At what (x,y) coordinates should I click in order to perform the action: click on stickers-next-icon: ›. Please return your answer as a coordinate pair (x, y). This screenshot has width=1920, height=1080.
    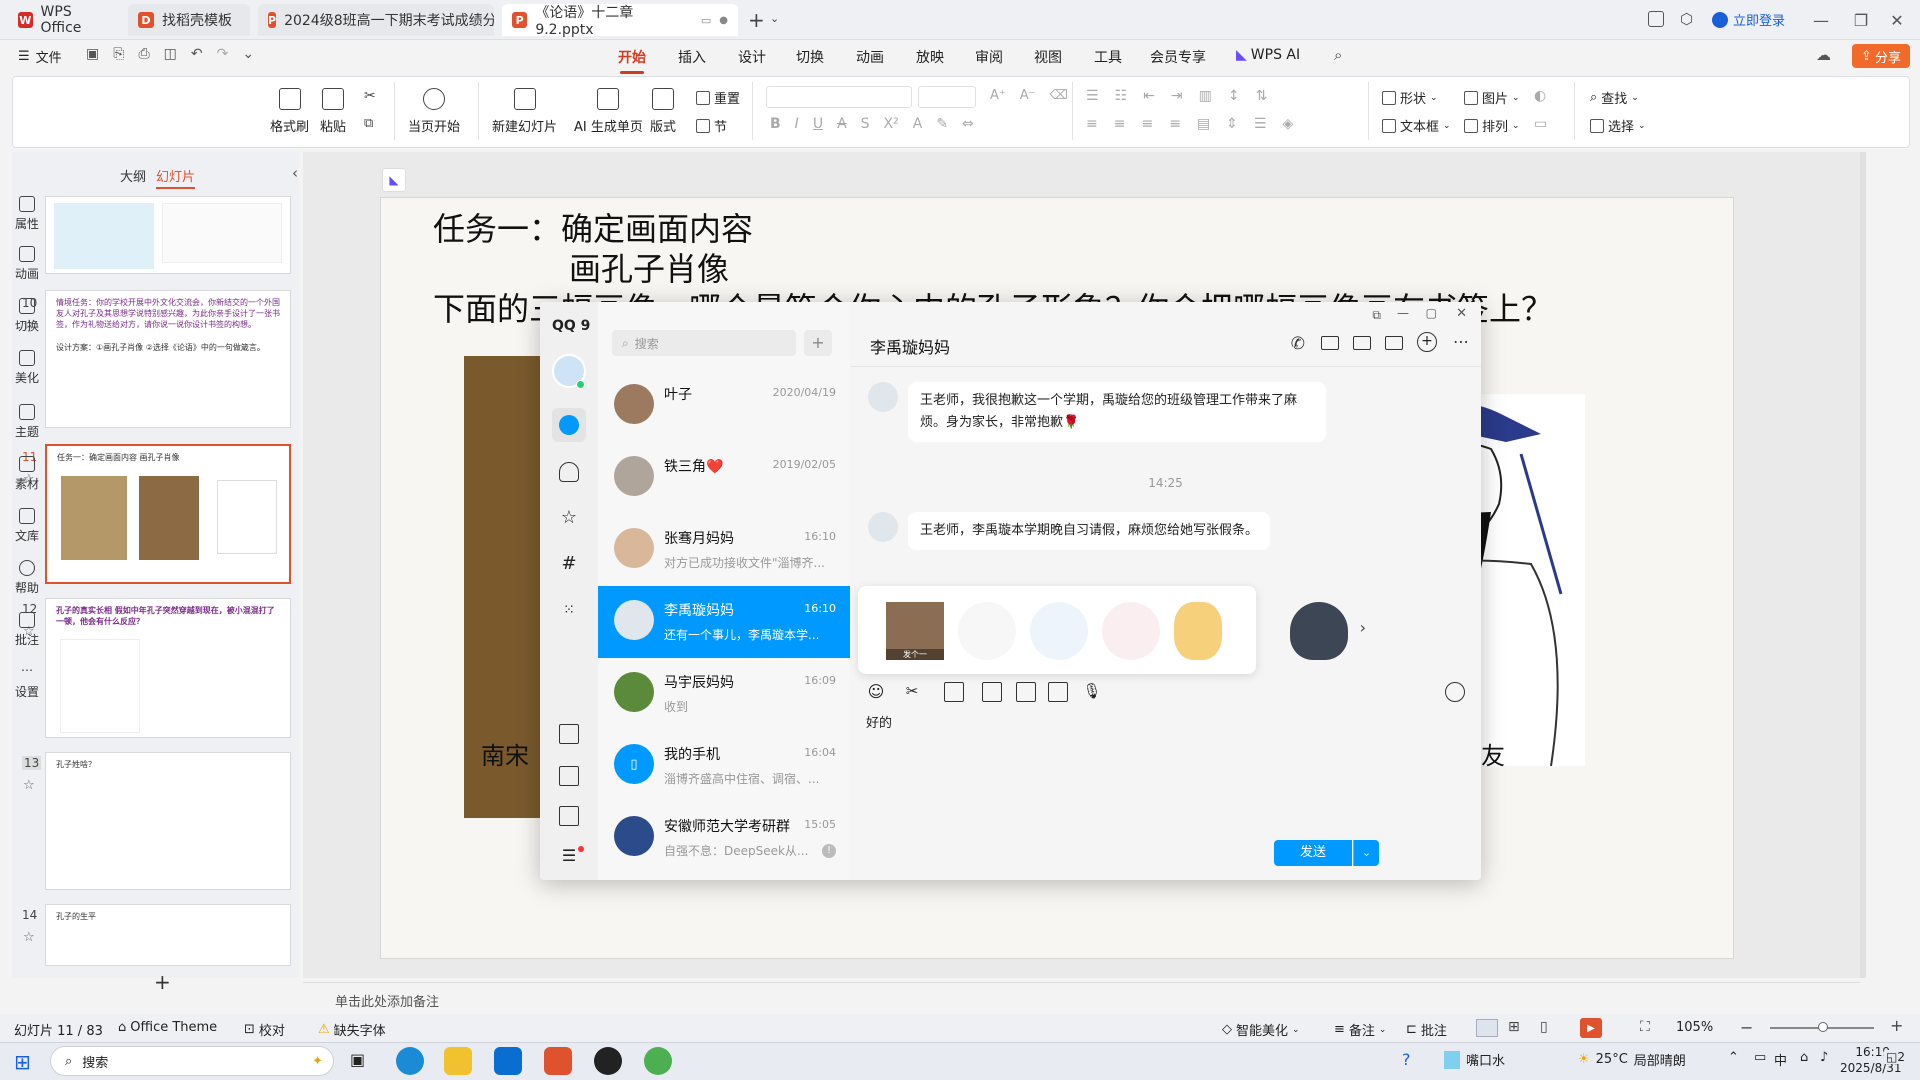
    Looking at the image, I should click on (1363, 627).